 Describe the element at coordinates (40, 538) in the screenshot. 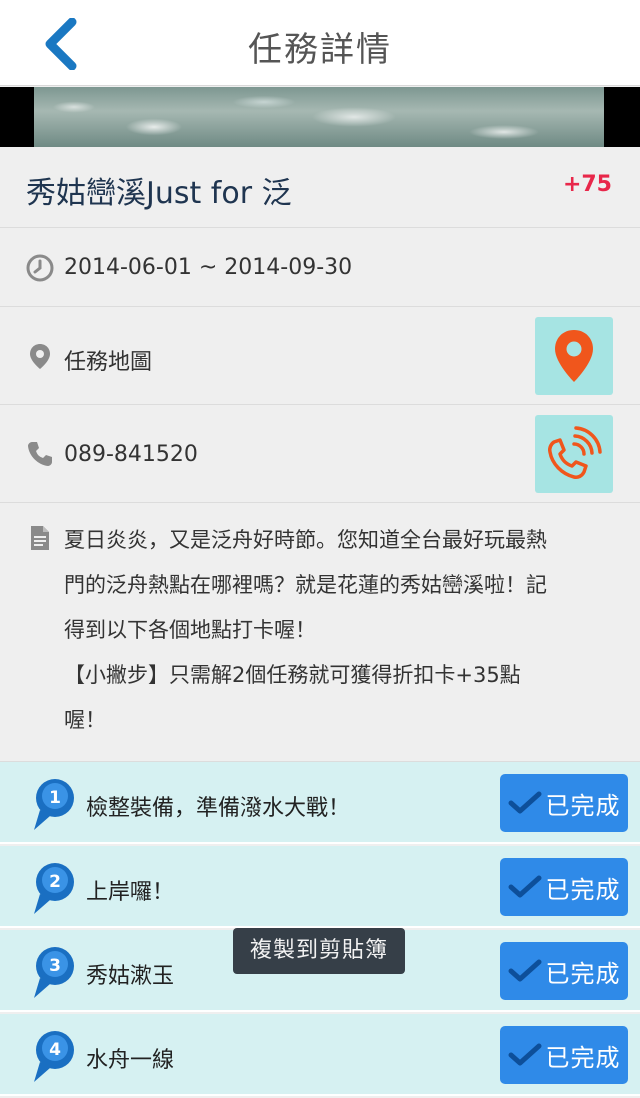

I see `document-icon` at that location.